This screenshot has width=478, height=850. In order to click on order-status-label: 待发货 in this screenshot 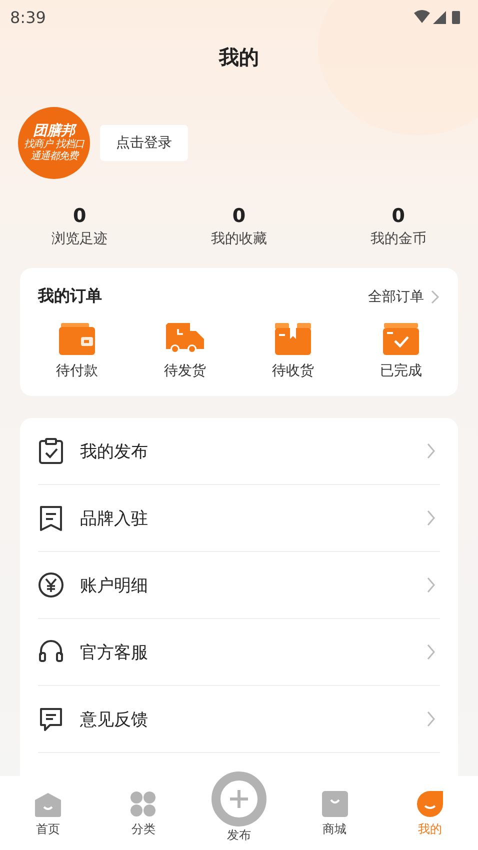, I will do `click(185, 371)`.